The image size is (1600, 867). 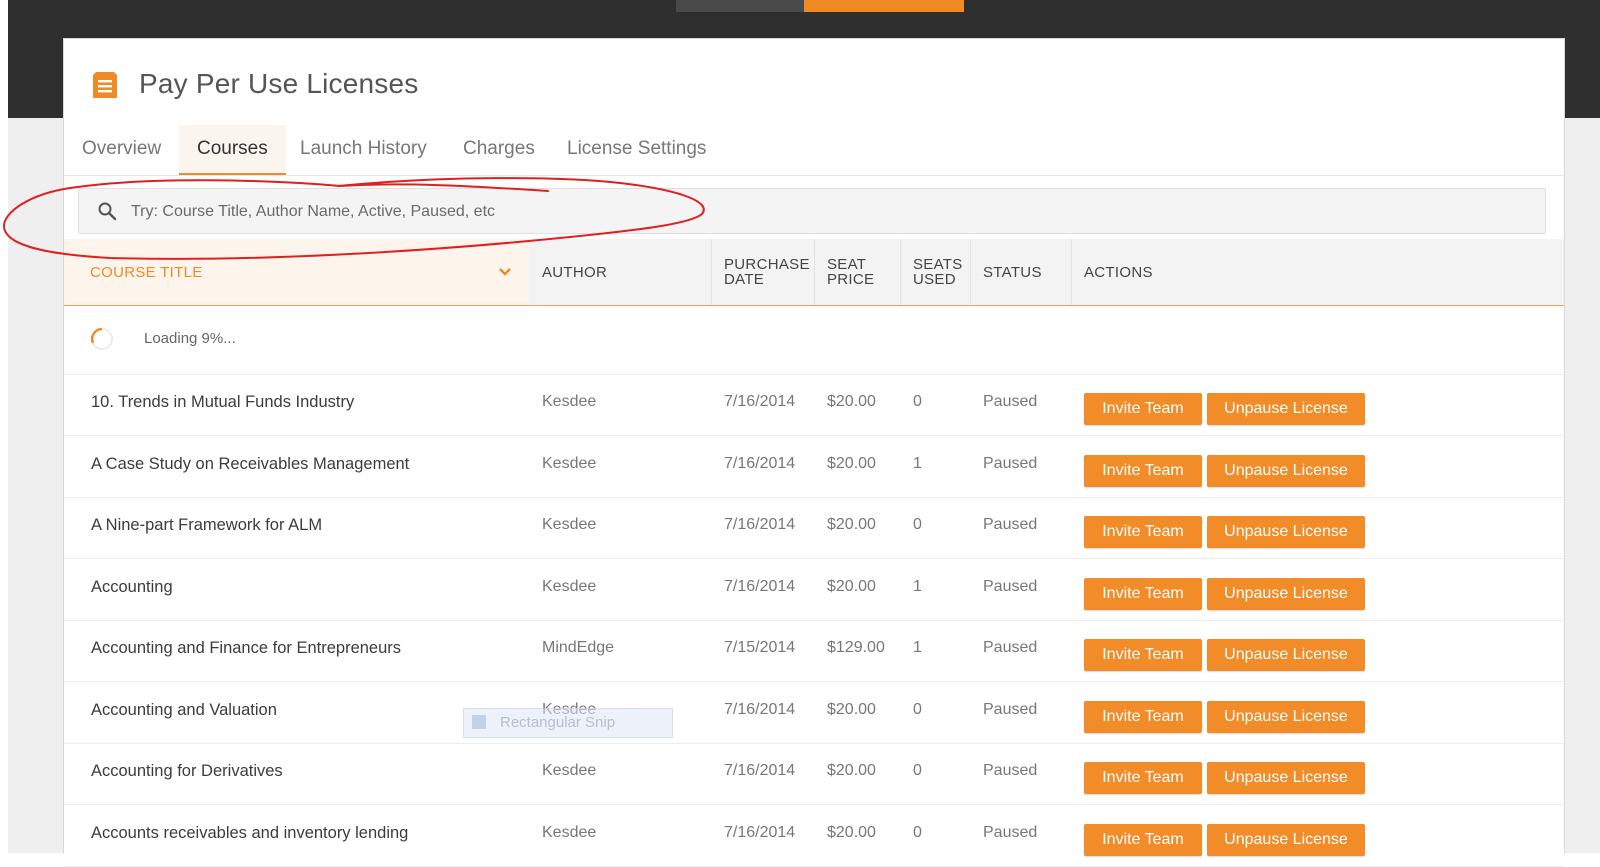 What do you see at coordinates (1012, 272) in the screenshot?
I see `column-header-status: STATUS` at bounding box center [1012, 272].